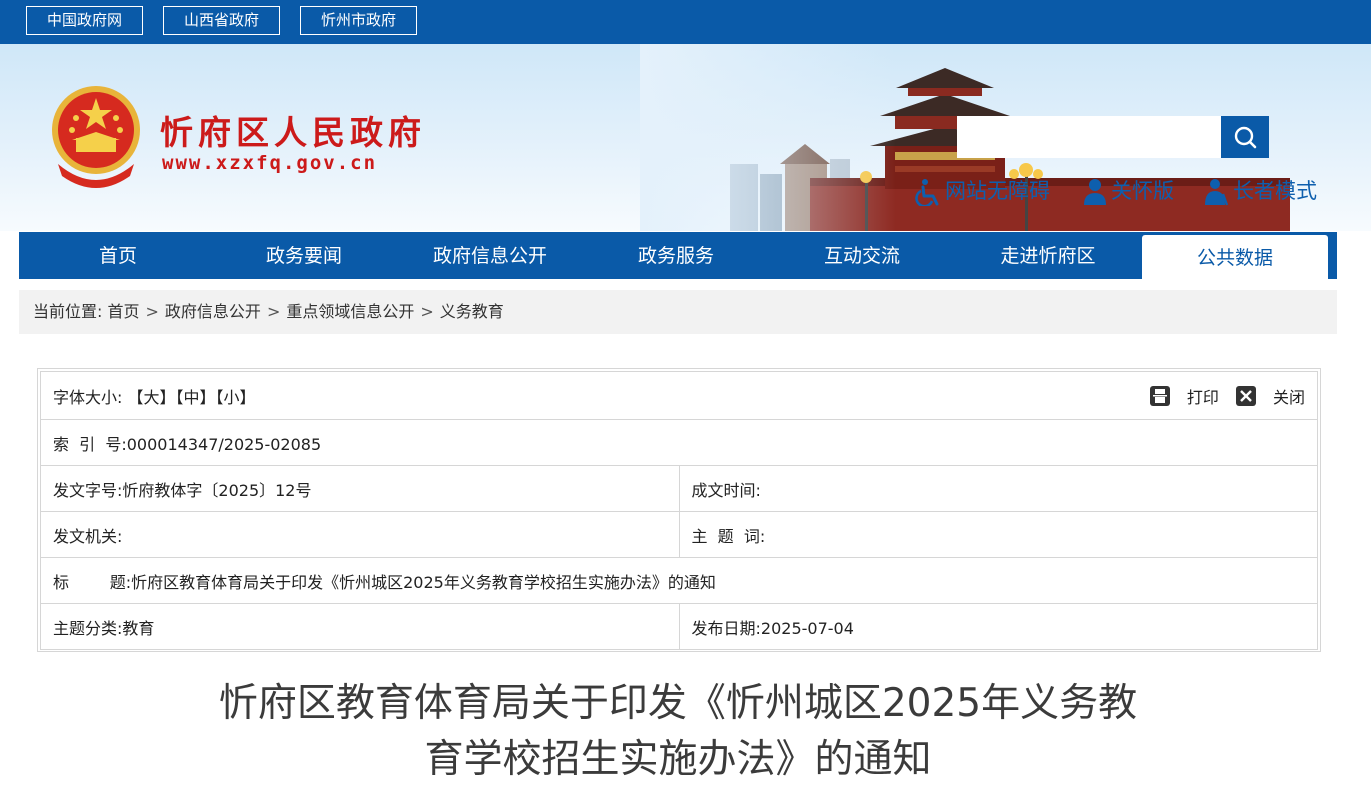 The image size is (1371, 793). I want to click on doc-number-cell: 发文字号:忻府教体字〔2025〕12号, so click(360, 488).